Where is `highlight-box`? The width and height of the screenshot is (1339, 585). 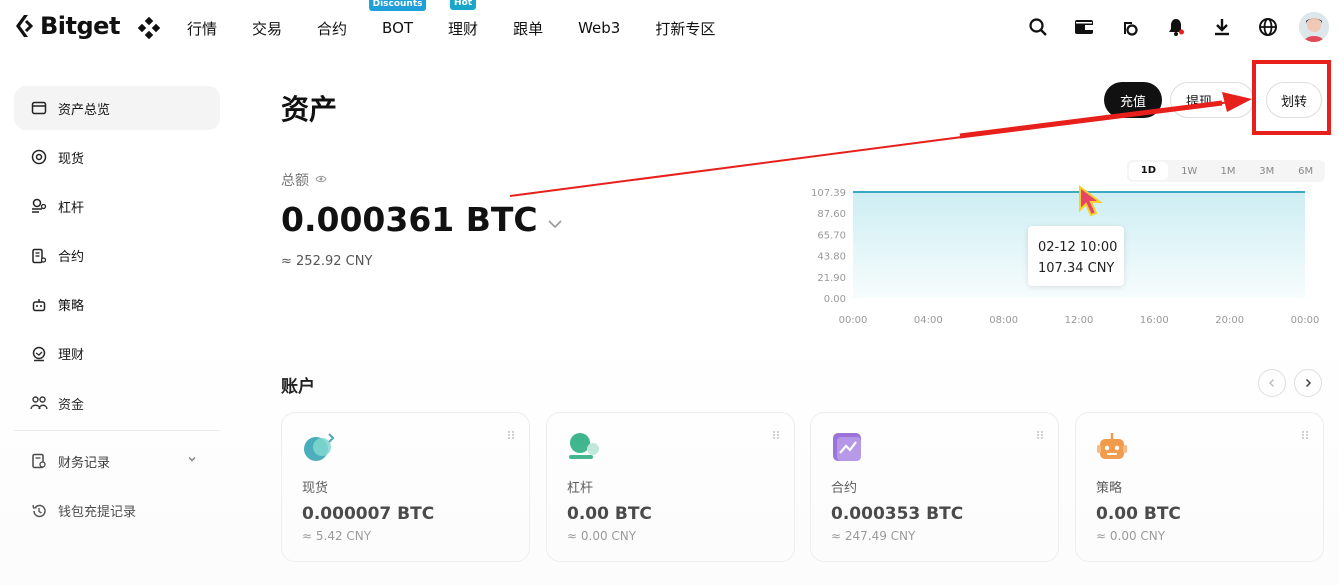
highlight-box is located at coordinates (1291, 97).